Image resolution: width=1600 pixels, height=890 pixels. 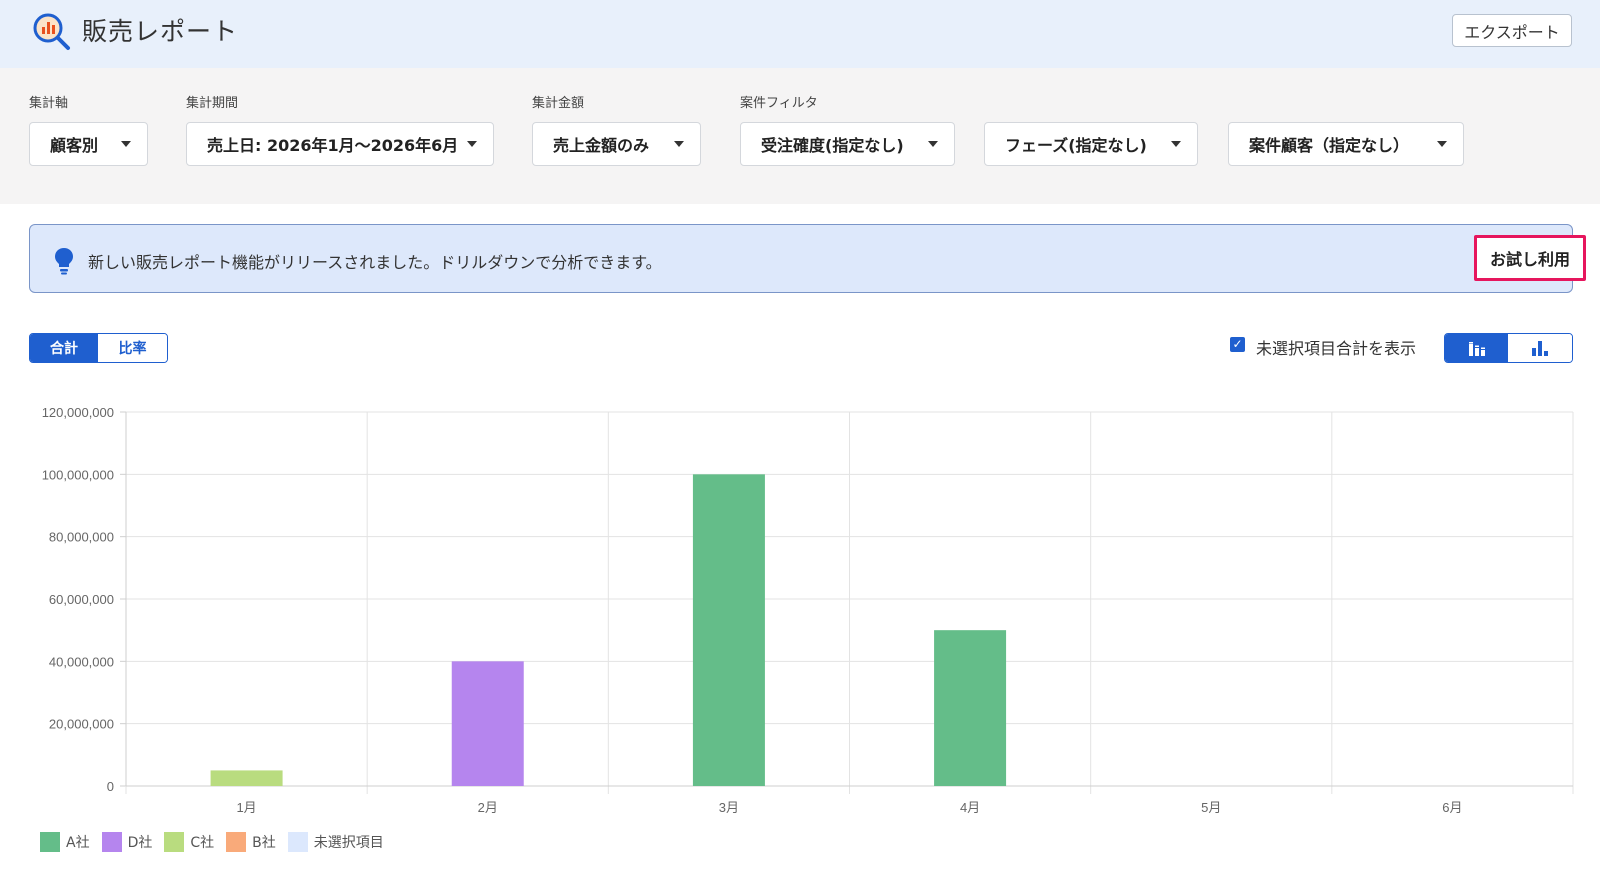 I want to click on lightbulb-icon, so click(x=64, y=261).